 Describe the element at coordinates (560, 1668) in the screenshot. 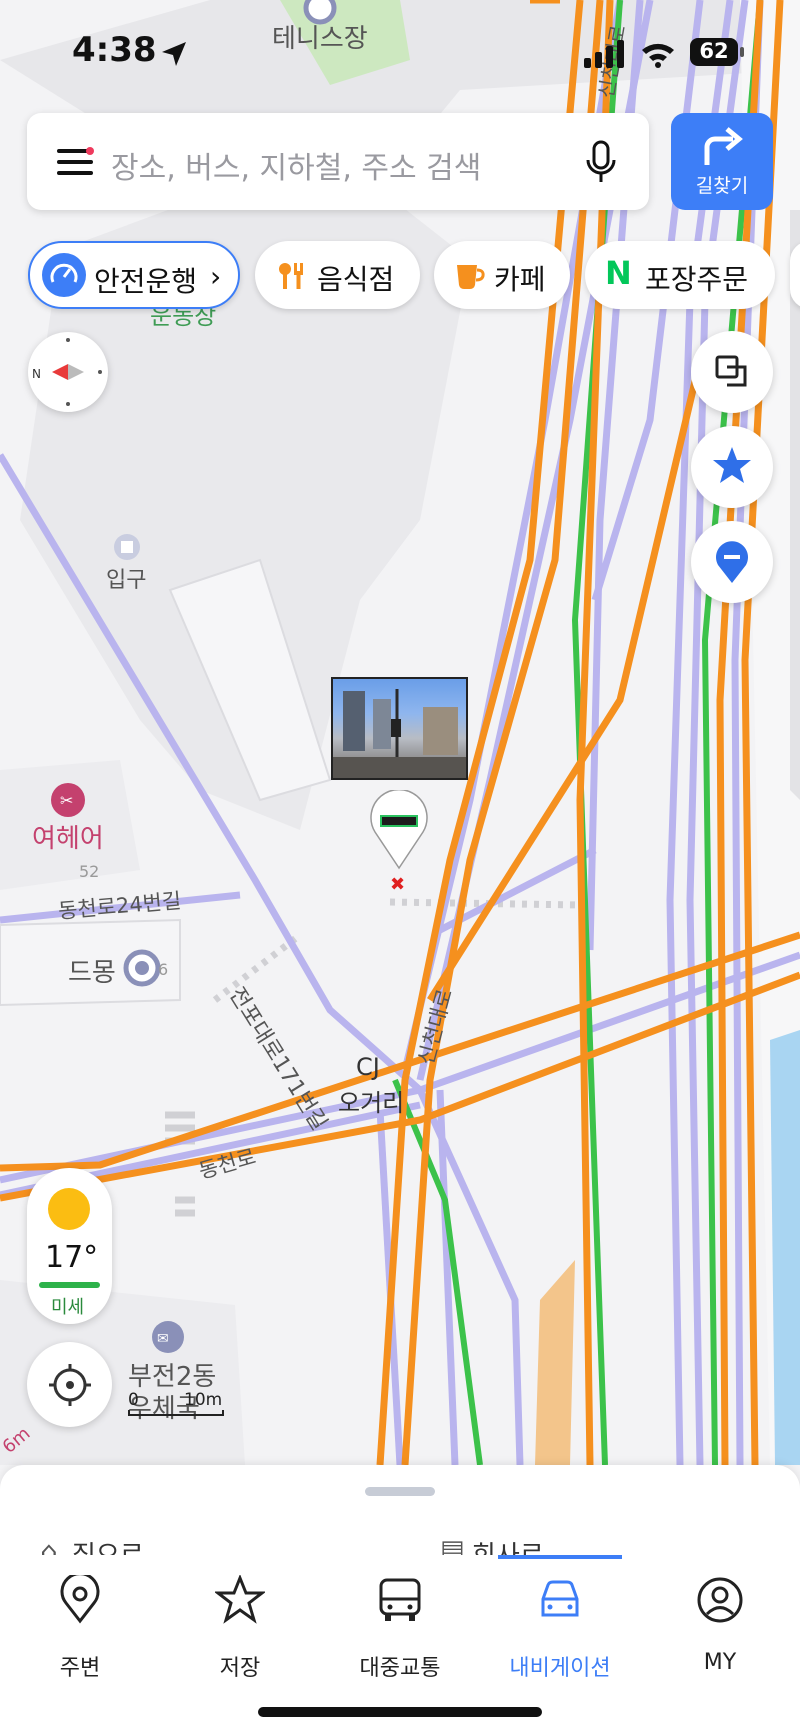

I see `tab-label: 내비게이션` at that location.